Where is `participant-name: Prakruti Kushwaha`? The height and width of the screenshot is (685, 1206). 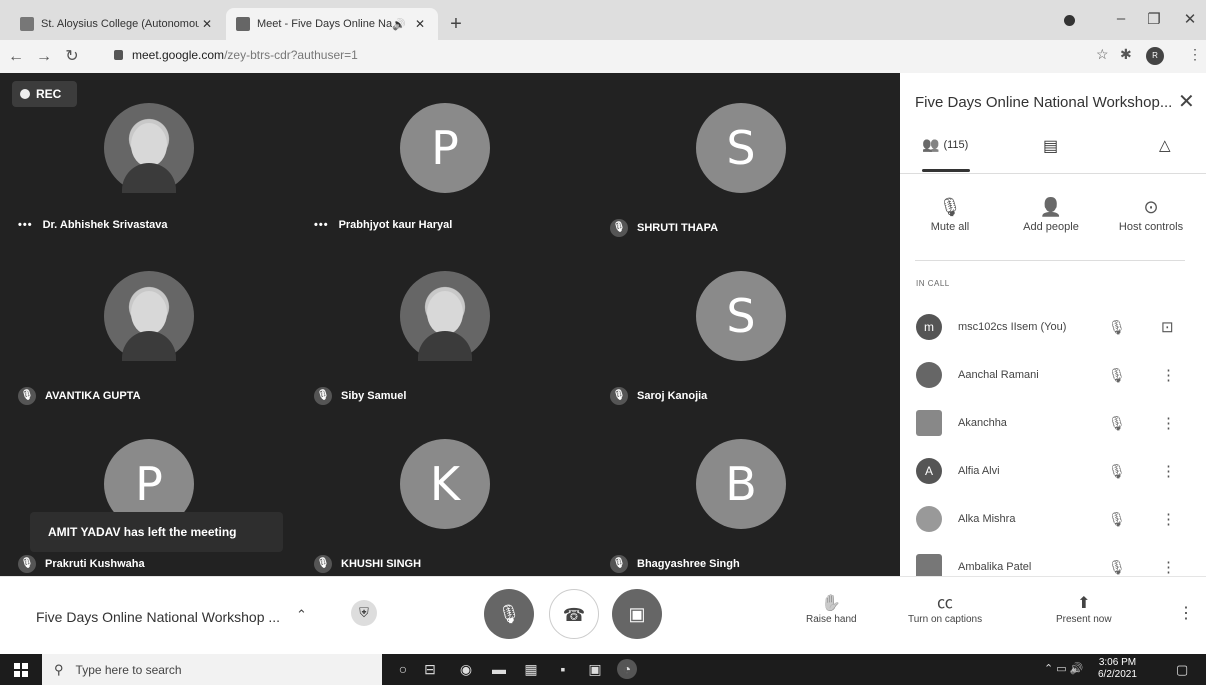 participant-name: Prakruti Kushwaha is located at coordinates (95, 564).